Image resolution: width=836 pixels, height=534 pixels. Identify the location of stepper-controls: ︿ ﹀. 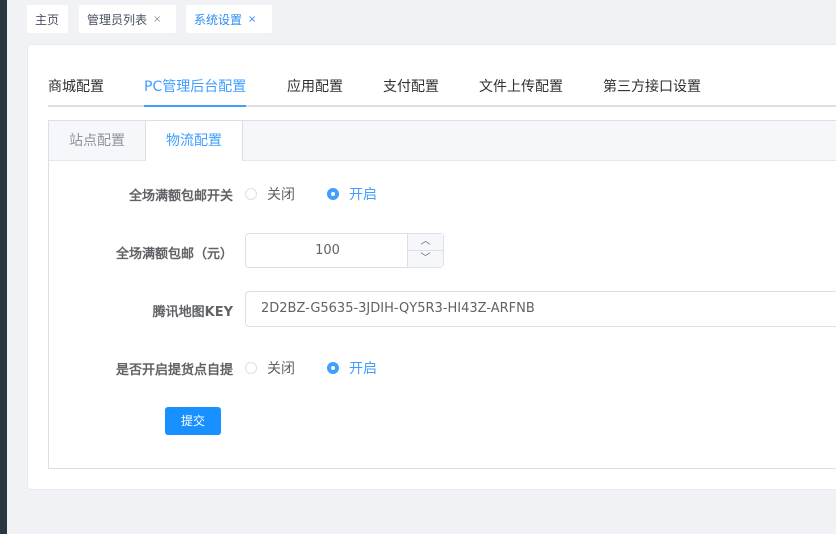
(425, 250).